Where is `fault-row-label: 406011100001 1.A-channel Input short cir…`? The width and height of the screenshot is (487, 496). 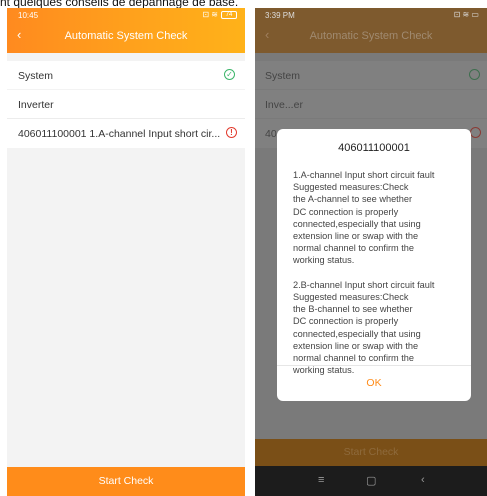 fault-row-label: 406011100001 1.A-channel Input short cir… is located at coordinates (119, 134).